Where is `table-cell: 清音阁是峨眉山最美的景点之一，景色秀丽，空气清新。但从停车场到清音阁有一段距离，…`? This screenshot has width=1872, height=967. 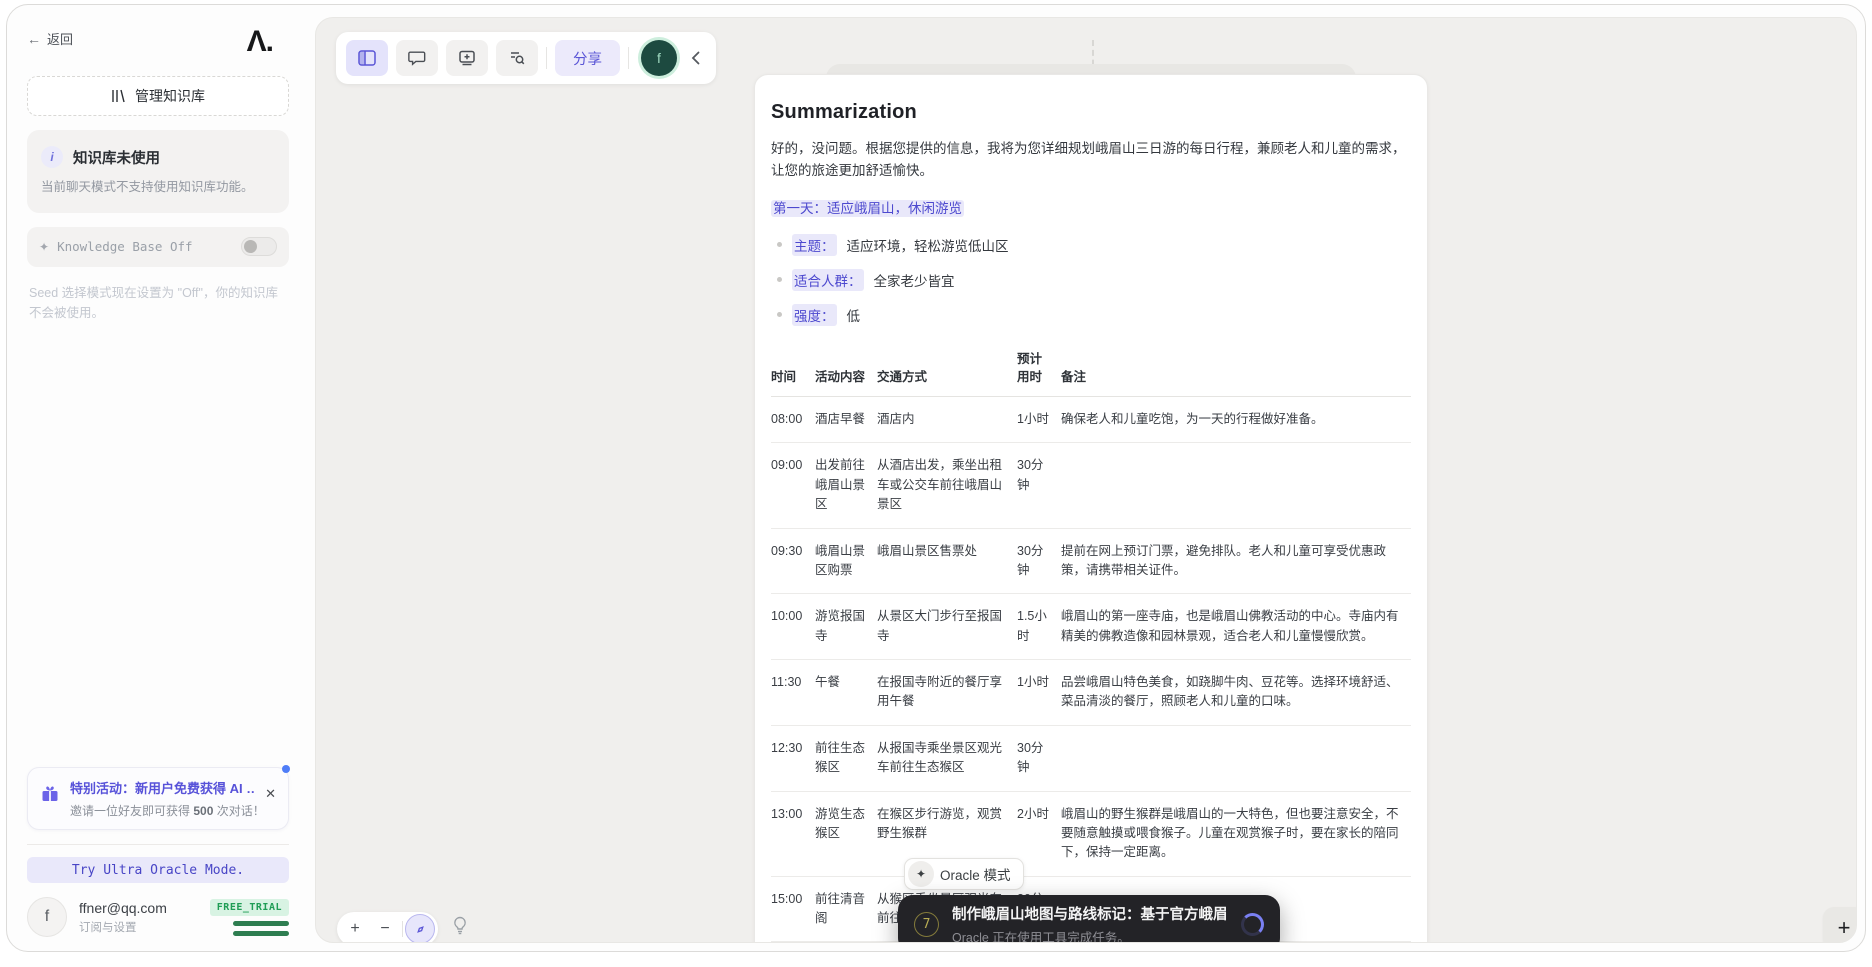 table-cell: 清音阁是峨眉山最美的景点之一，景色秀丽，空气清新。但从停车场到清音阁有一段距离，… is located at coordinates (1236, 941).